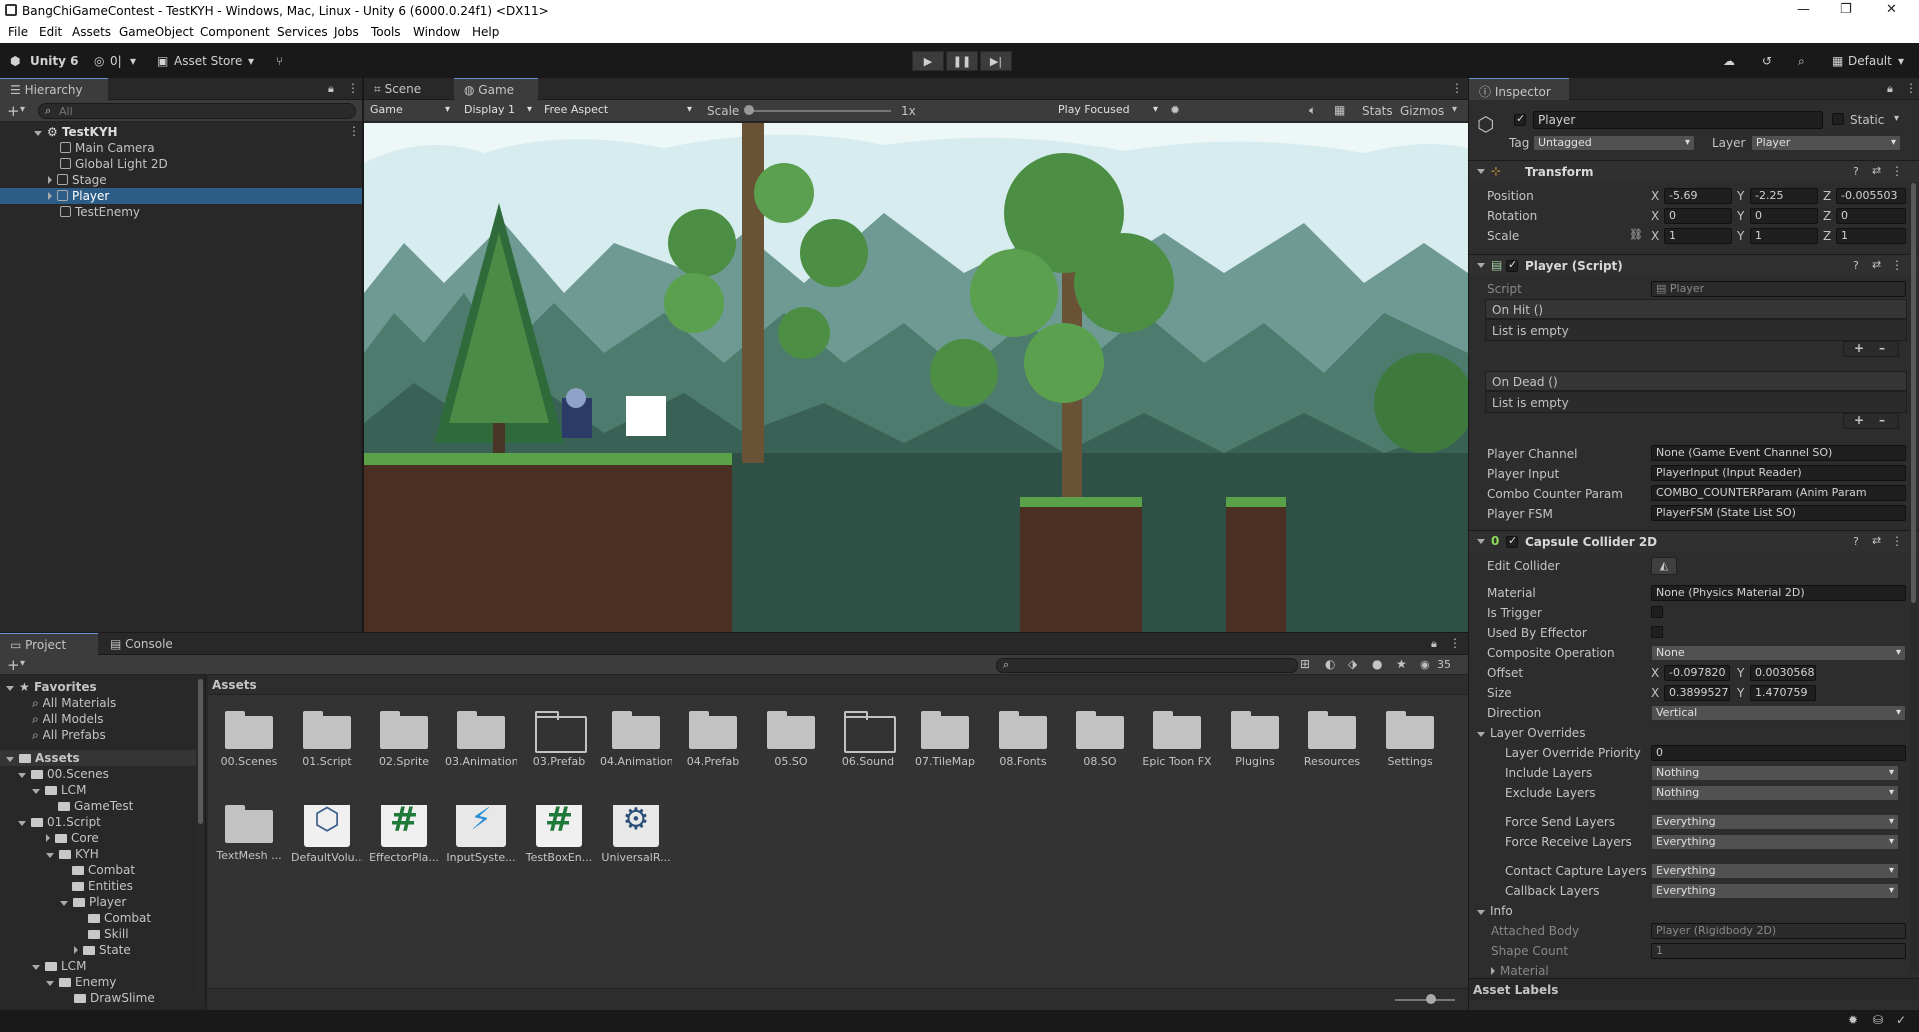 This screenshot has width=1919, height=1032. What do you see at coordinates (346, 32) in the screenshot?
I see `menu-jobs: Jobs` at bounding box center [346, 32].